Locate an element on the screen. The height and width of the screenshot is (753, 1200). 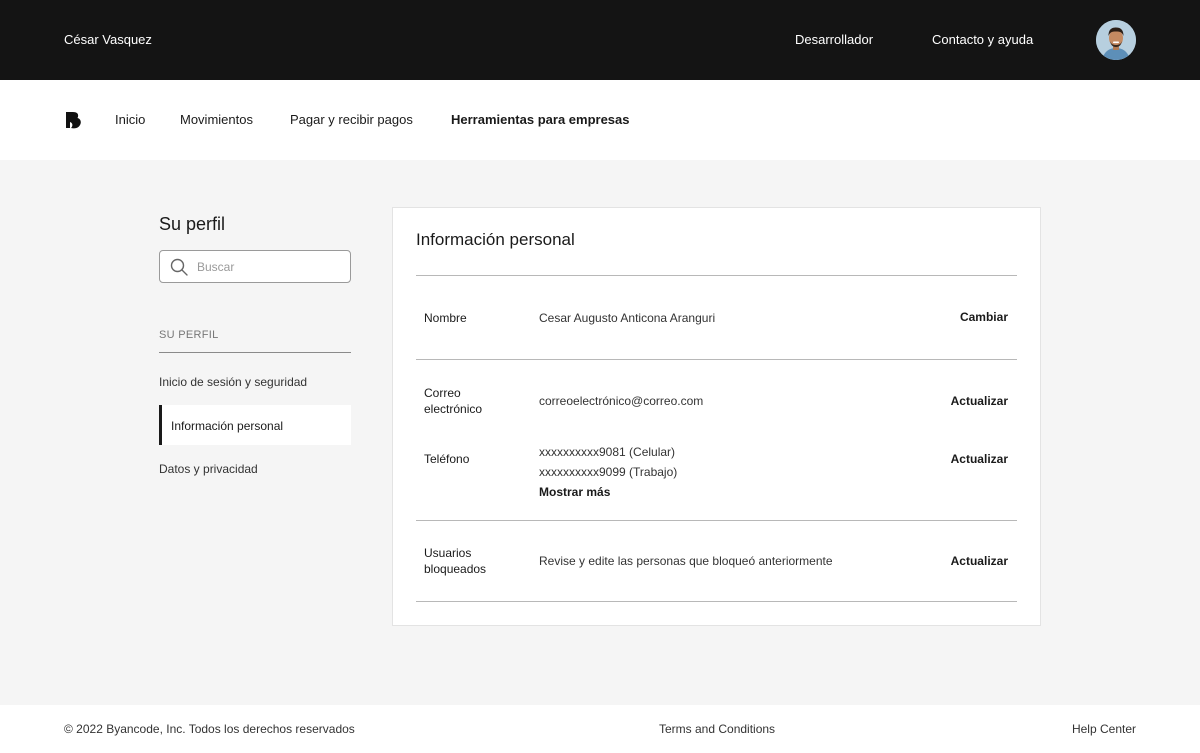
avatar is located at coordinates (1116, 40).